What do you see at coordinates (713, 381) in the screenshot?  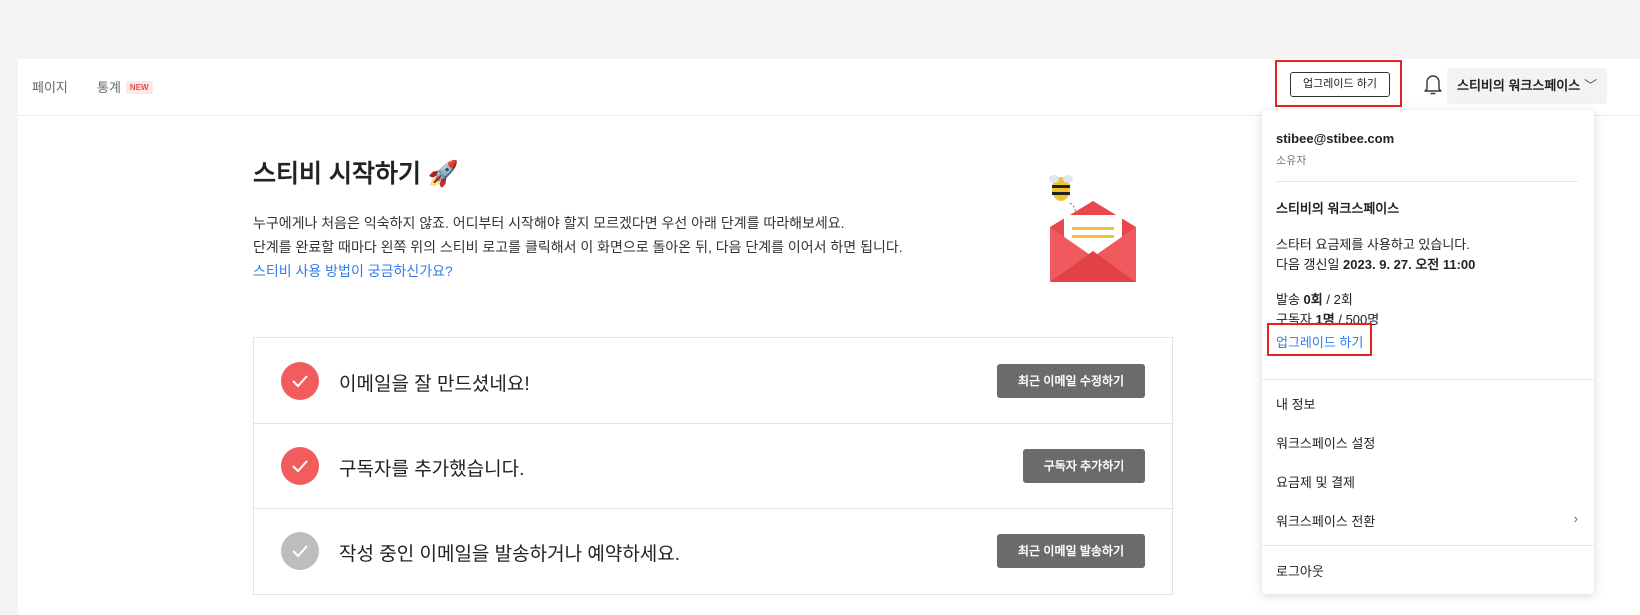 I see `step-item: 이메일을 잘 만드셨네요! 최근 이메일 수정하기` at bounding box center [713, 381].